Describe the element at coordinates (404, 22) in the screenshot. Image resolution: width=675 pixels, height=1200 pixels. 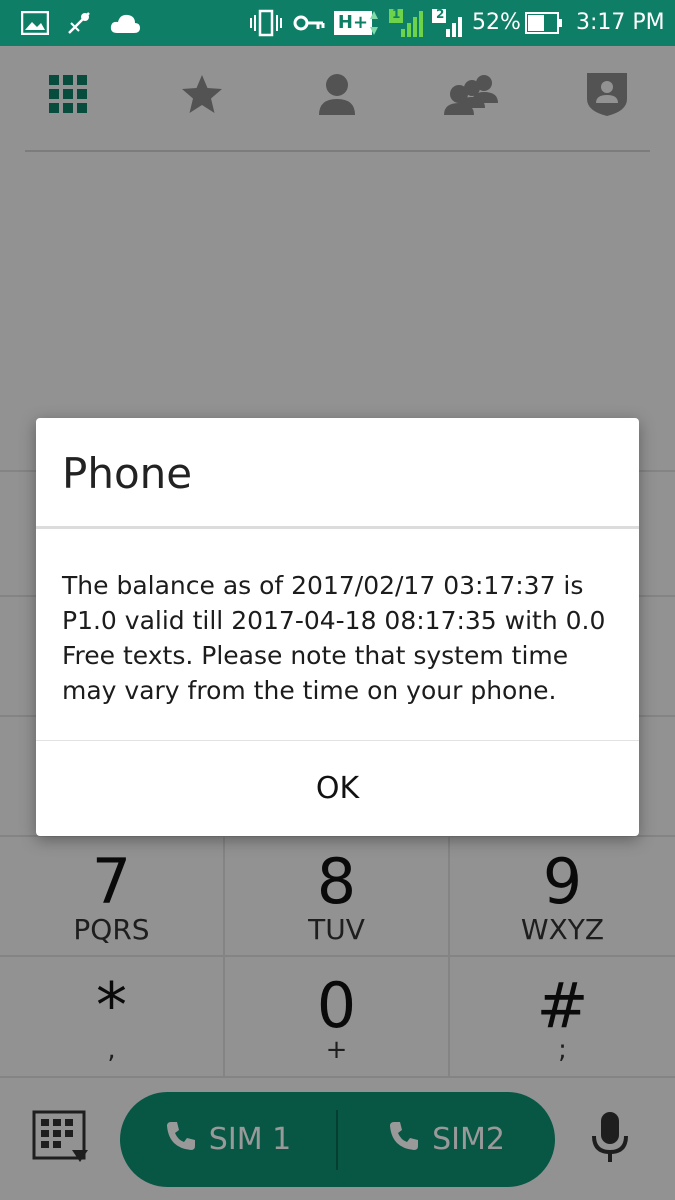
I see `signal-icon: 1` at that location.